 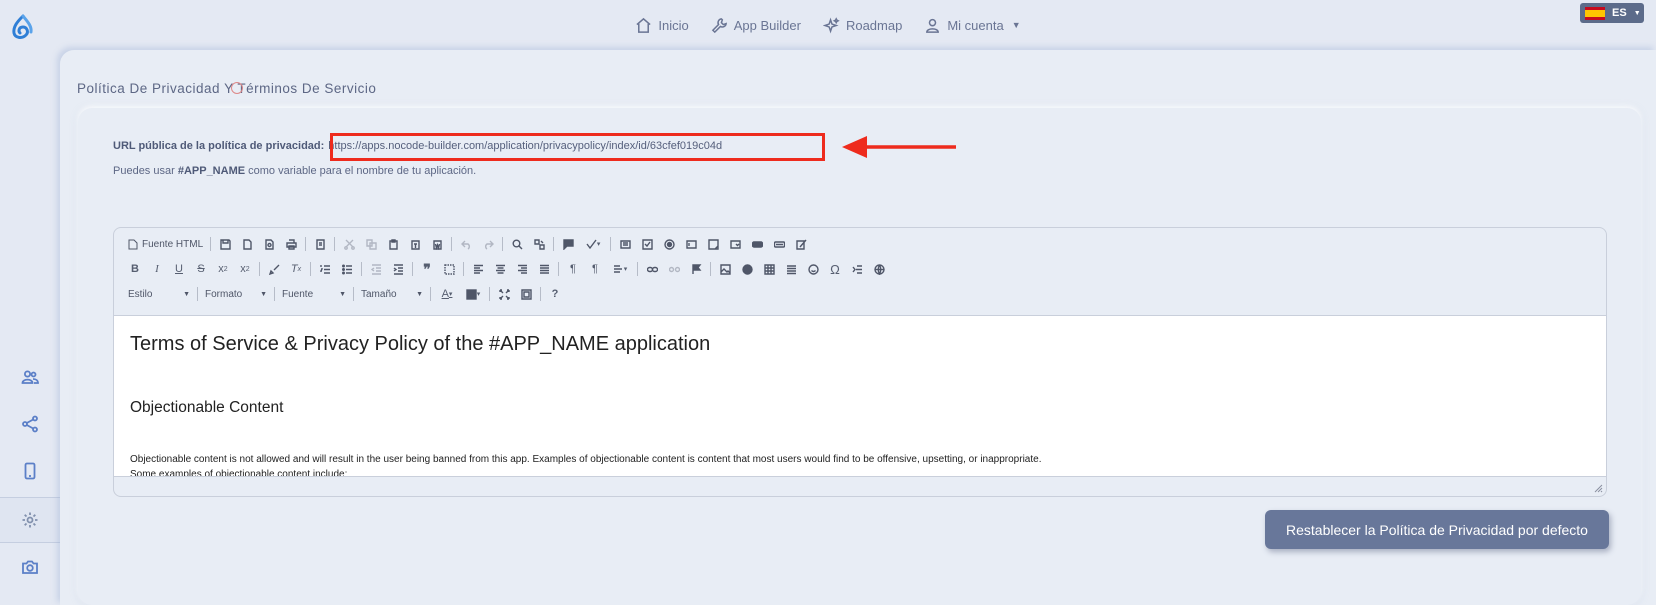 I want to click on subscript-button: x2, so click(x=223, y=269).